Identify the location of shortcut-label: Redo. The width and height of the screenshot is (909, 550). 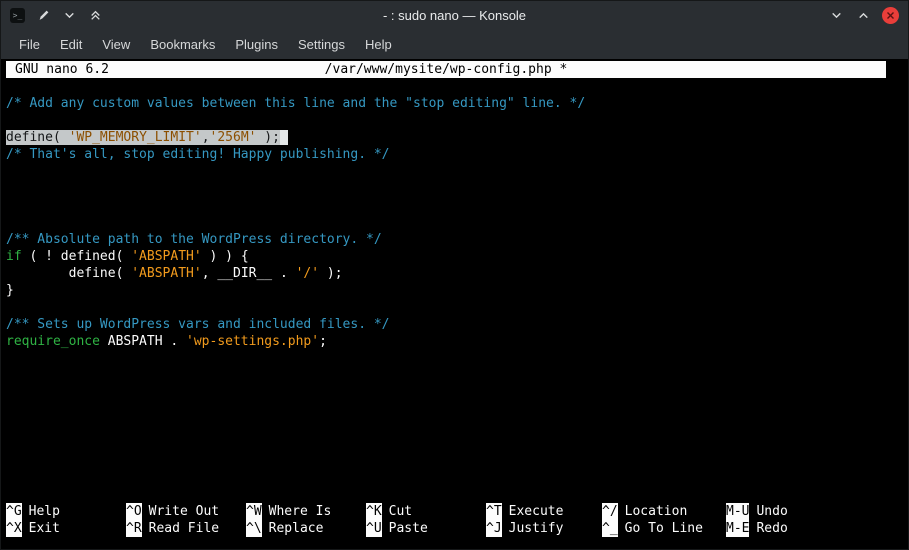
(772, 528).